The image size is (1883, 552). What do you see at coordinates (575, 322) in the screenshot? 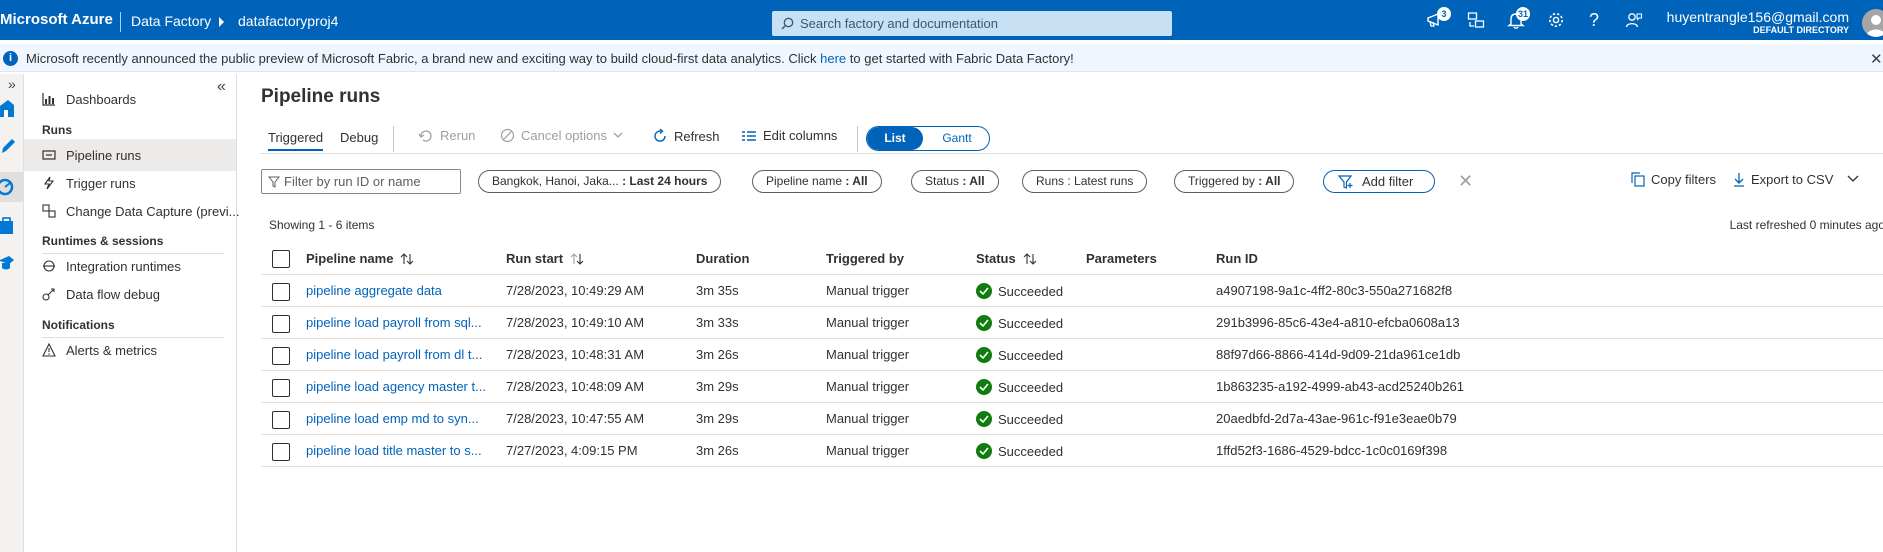
I see `run-start: 7/28/2023, 10:49:10 AM` at bounding box center [575, 322].